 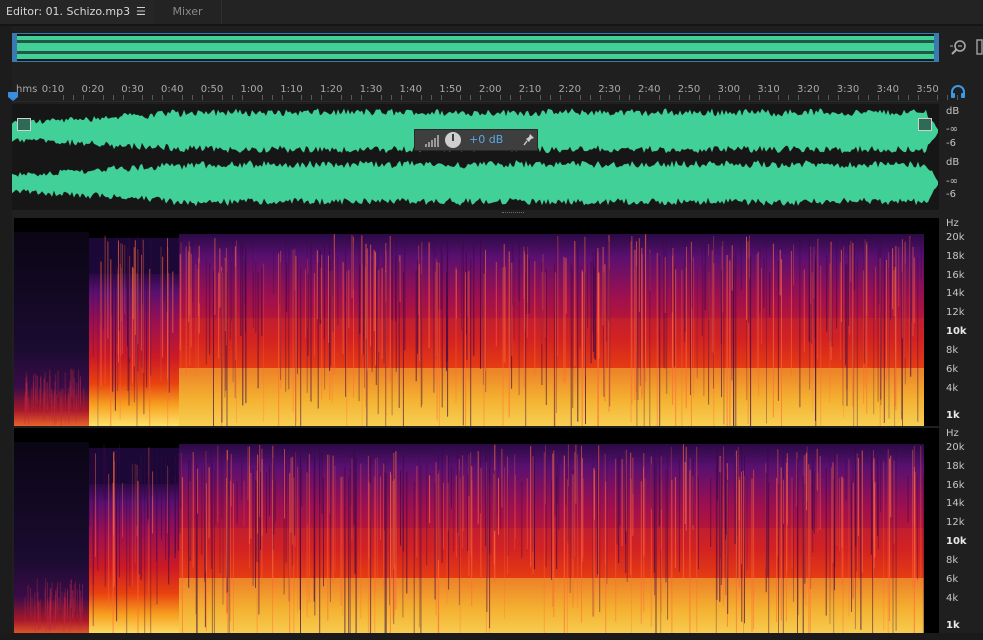 What do you see at coordinates (951, 194) in the screenshot?
I see `db-minus6: -6` at bounding box center [951, 194].